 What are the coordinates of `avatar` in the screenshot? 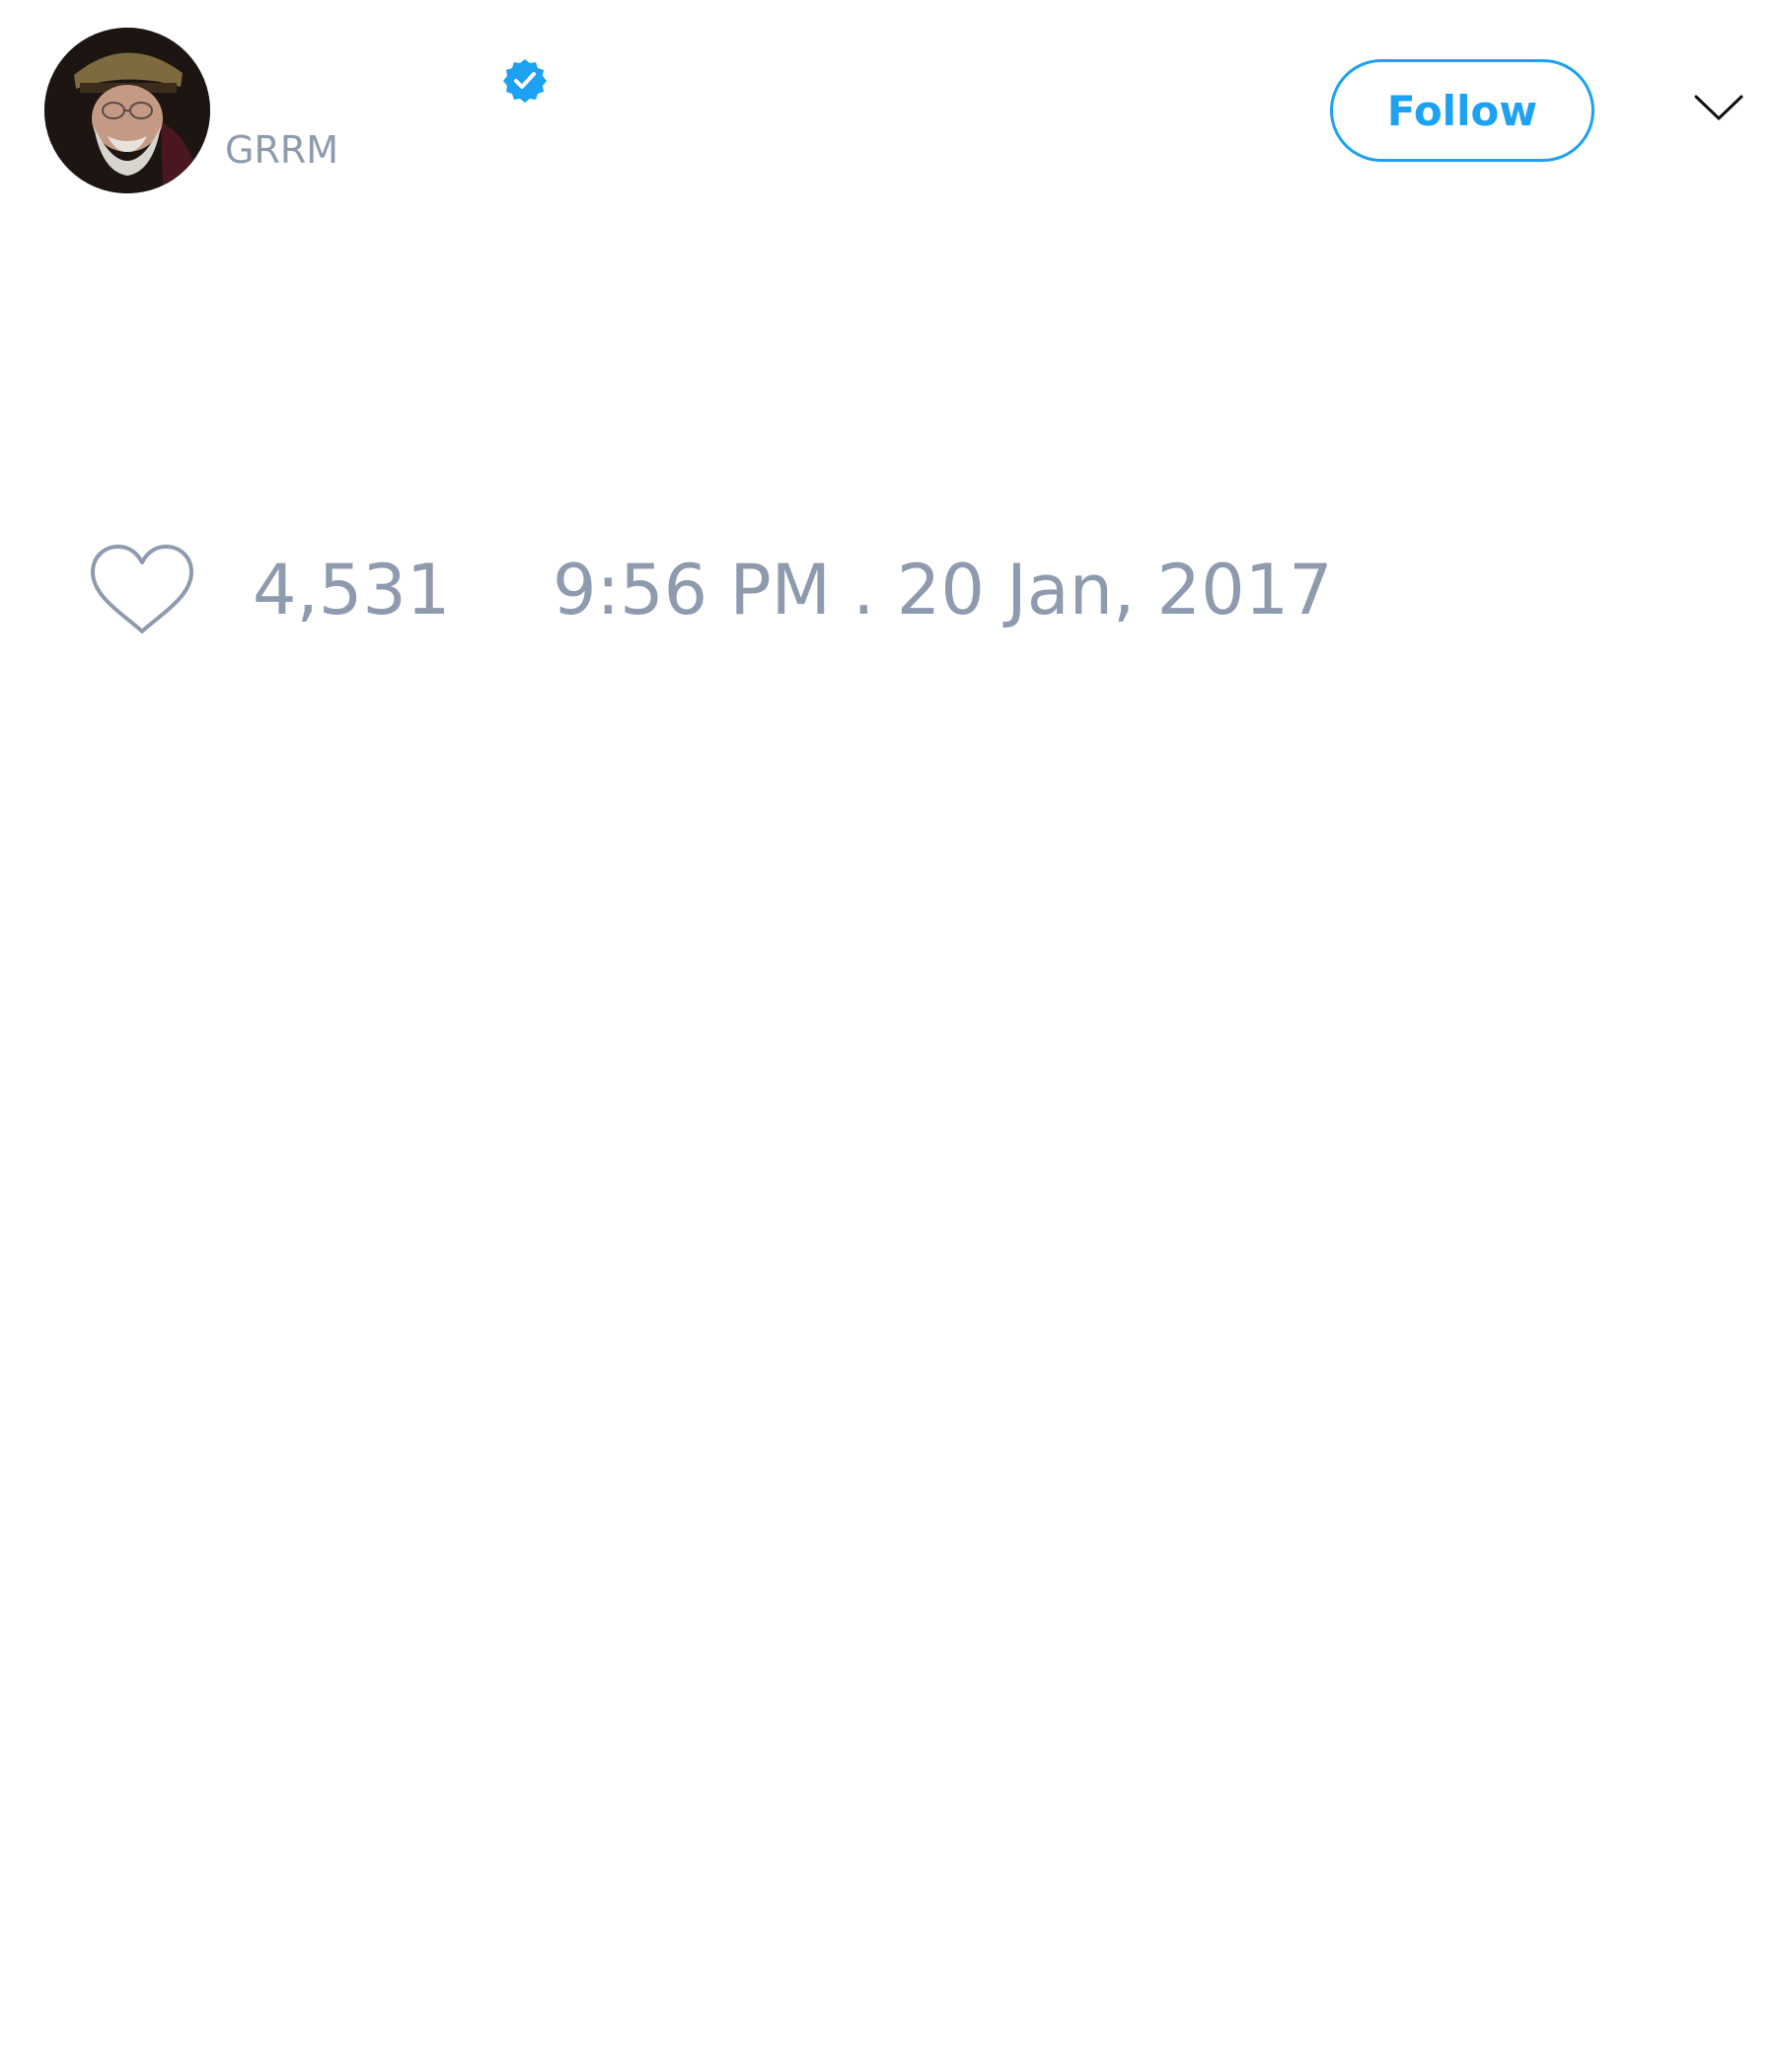 It's located at (127, 111).